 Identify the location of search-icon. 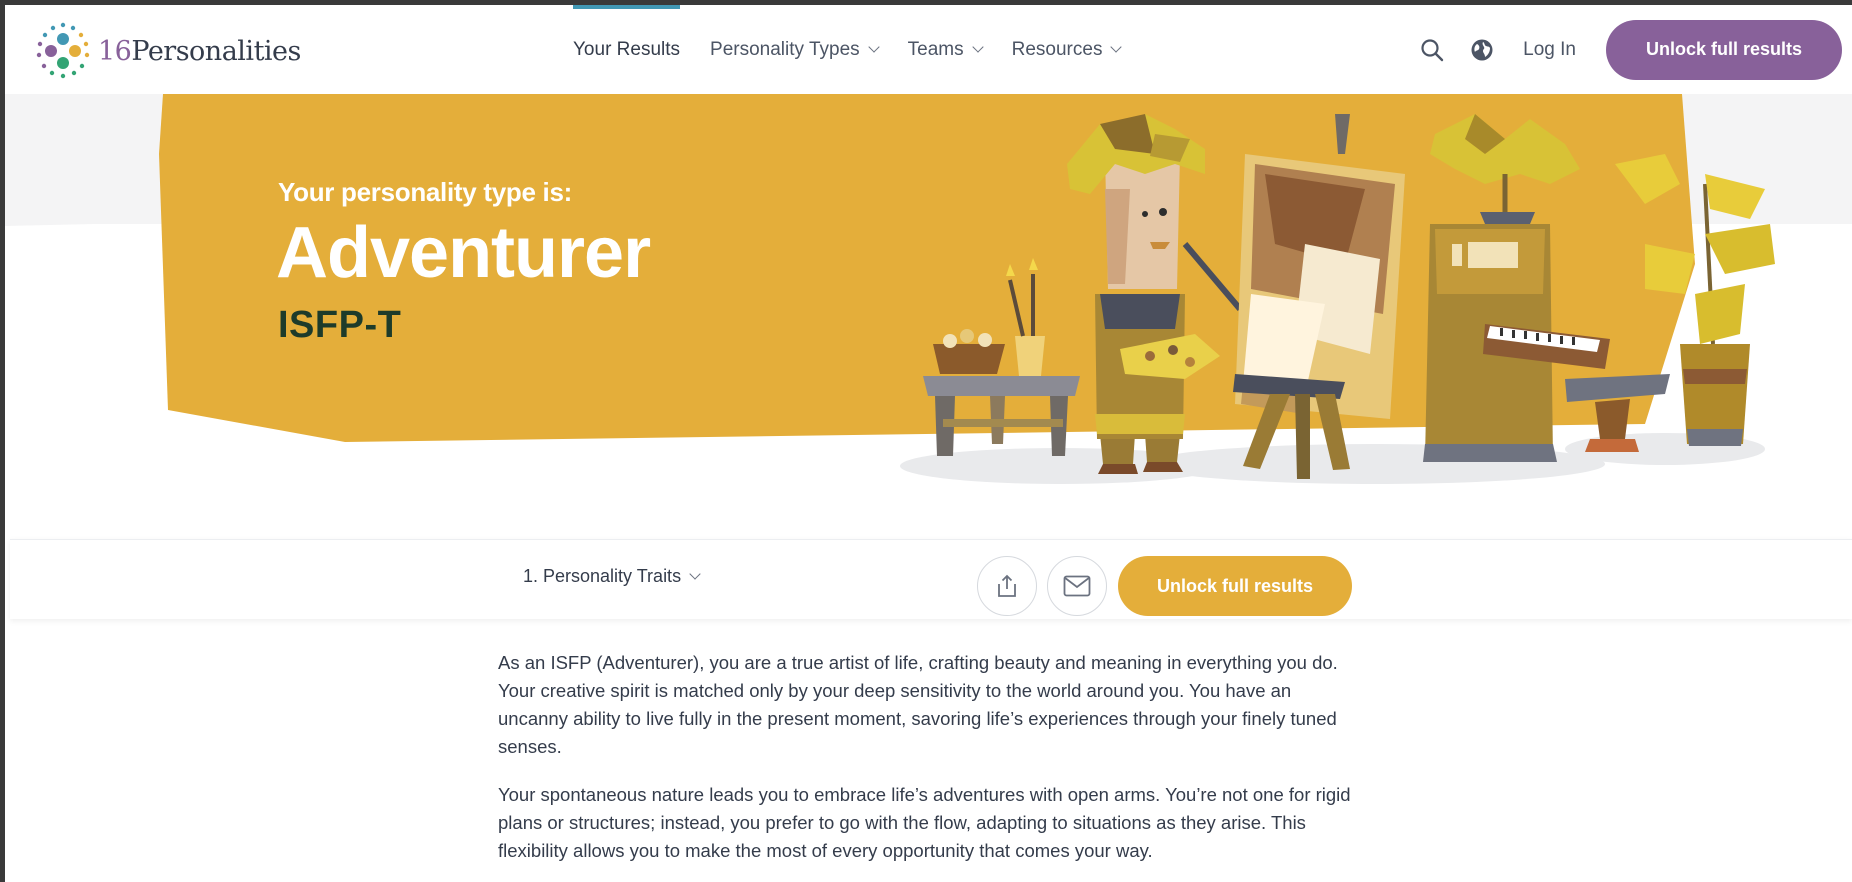
(1432, 49).